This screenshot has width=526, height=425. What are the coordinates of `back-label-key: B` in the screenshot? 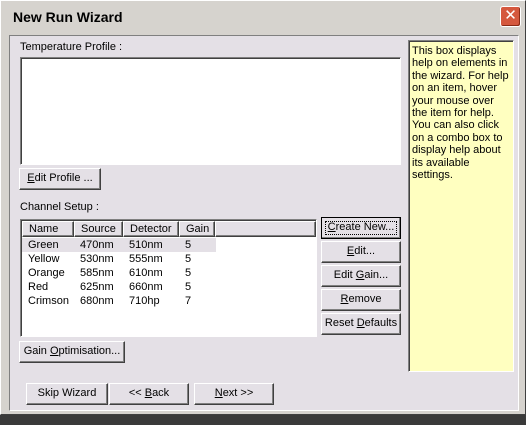 It's located at (148, 393).